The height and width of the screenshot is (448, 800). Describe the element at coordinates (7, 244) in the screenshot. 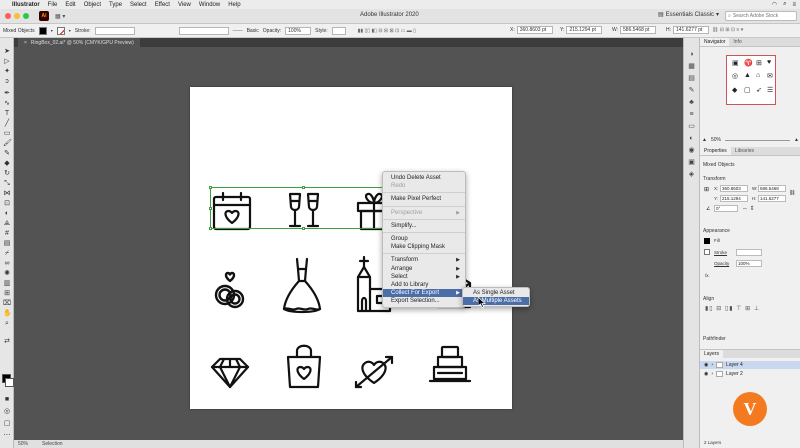

I see `gradient-tool-icon: ▤` at that location.